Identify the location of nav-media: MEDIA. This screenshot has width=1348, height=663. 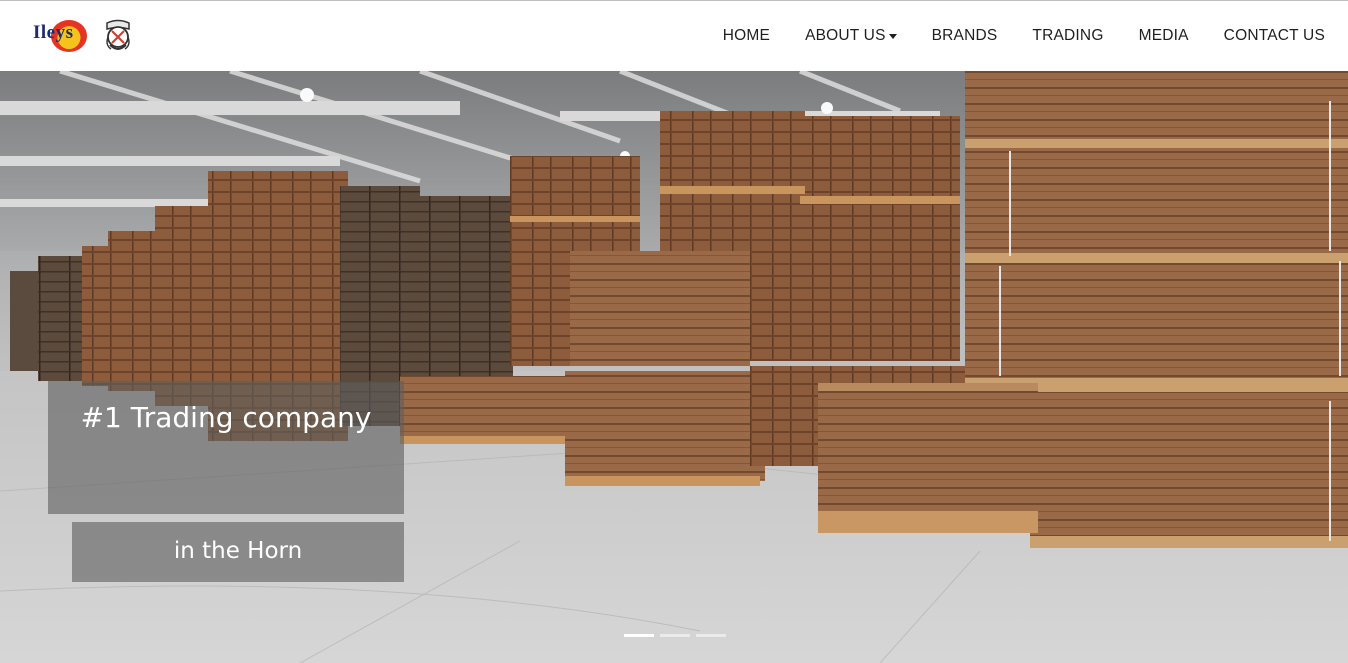
(1164, 36).